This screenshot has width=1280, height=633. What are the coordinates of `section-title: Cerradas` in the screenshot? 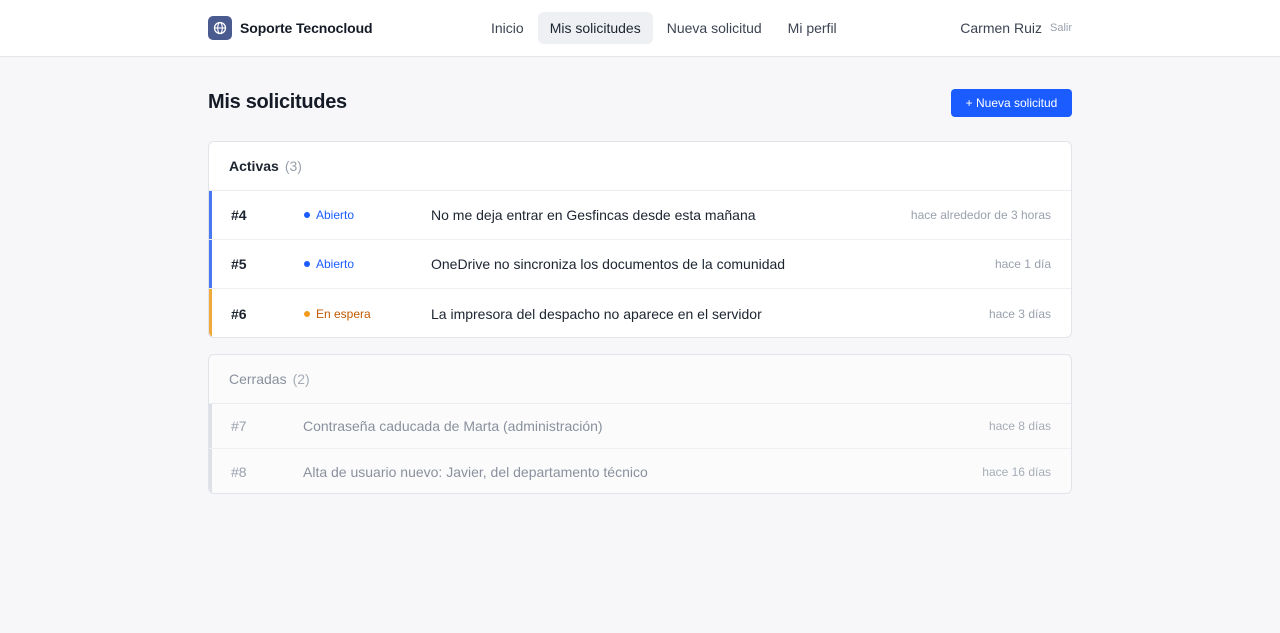 It's located at (258, 379).